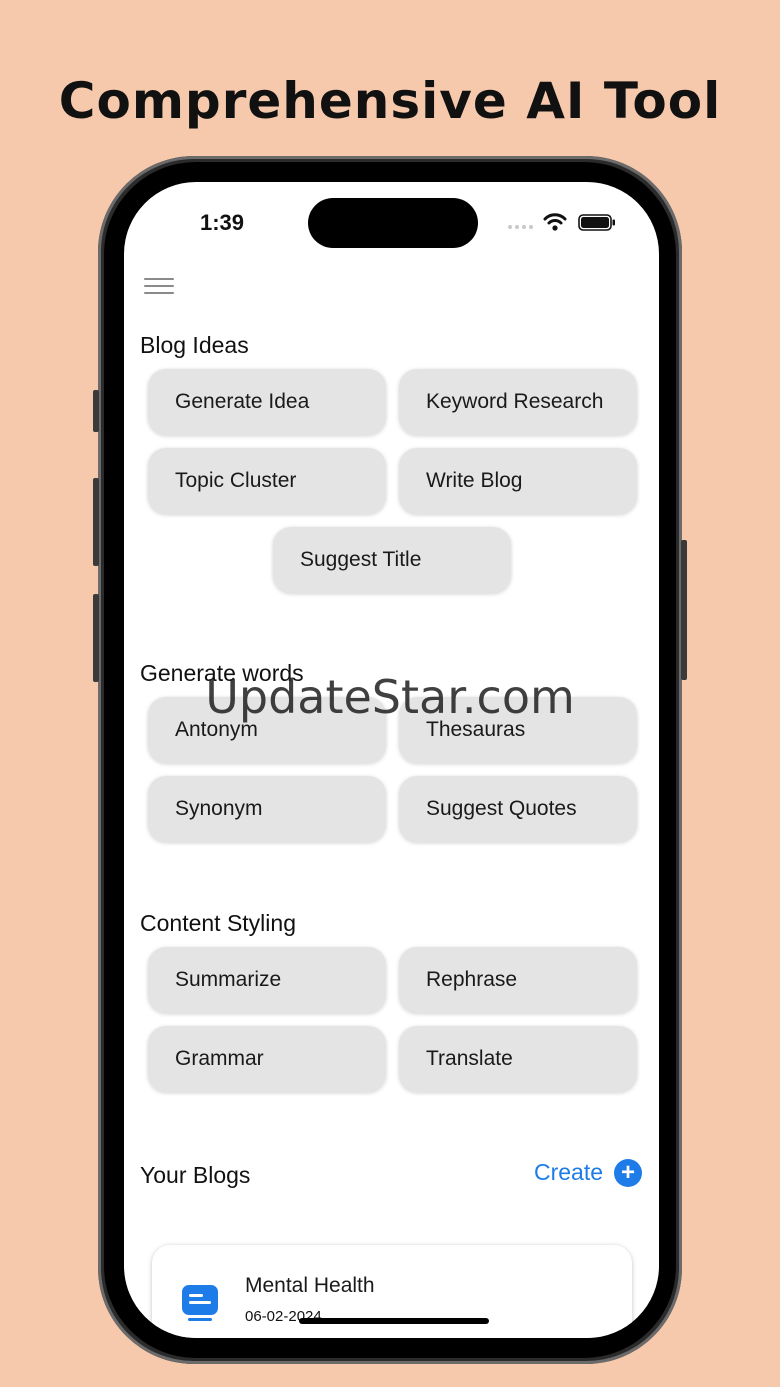 This screenshot has width=780, height=1387. I want to click on wifi-icon, so click(555, 222).